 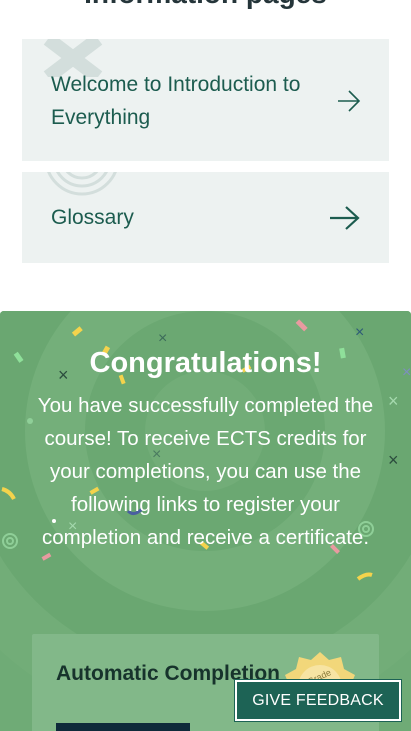 What do you see at coordinates (176, 101) in the screenshot?
I see `info-page-label: Welcome to Introduction to Everything` at bounding box center [176, 101].